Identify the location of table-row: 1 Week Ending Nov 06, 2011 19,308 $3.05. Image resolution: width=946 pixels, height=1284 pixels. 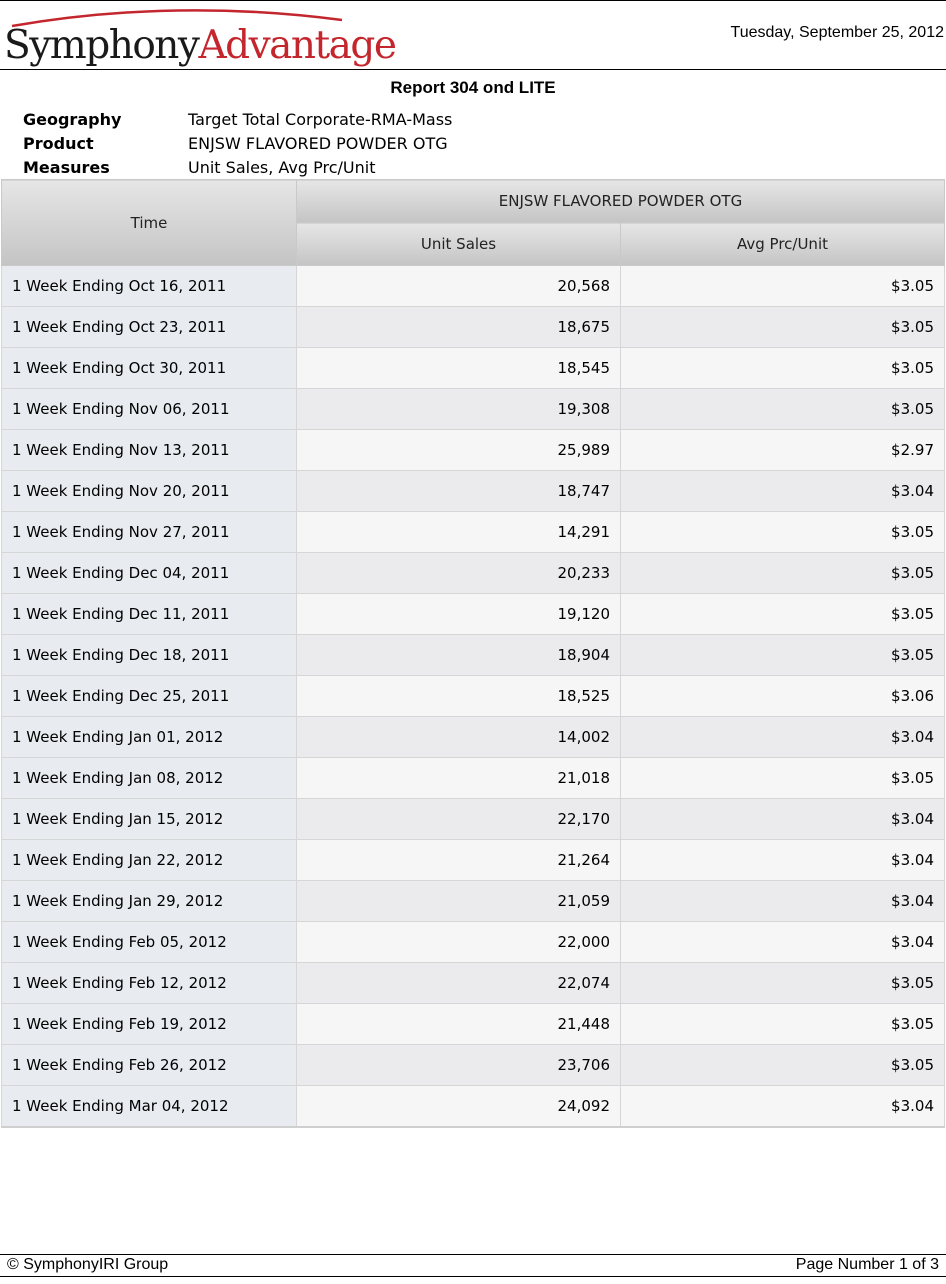
(473, 409).